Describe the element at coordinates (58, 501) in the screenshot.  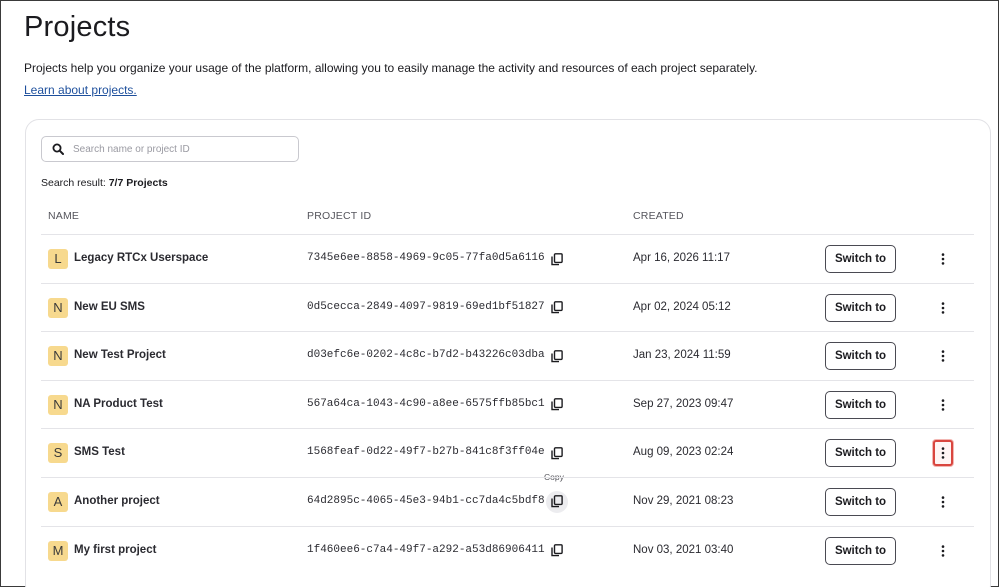
I see `project-avatar: A` at that location.